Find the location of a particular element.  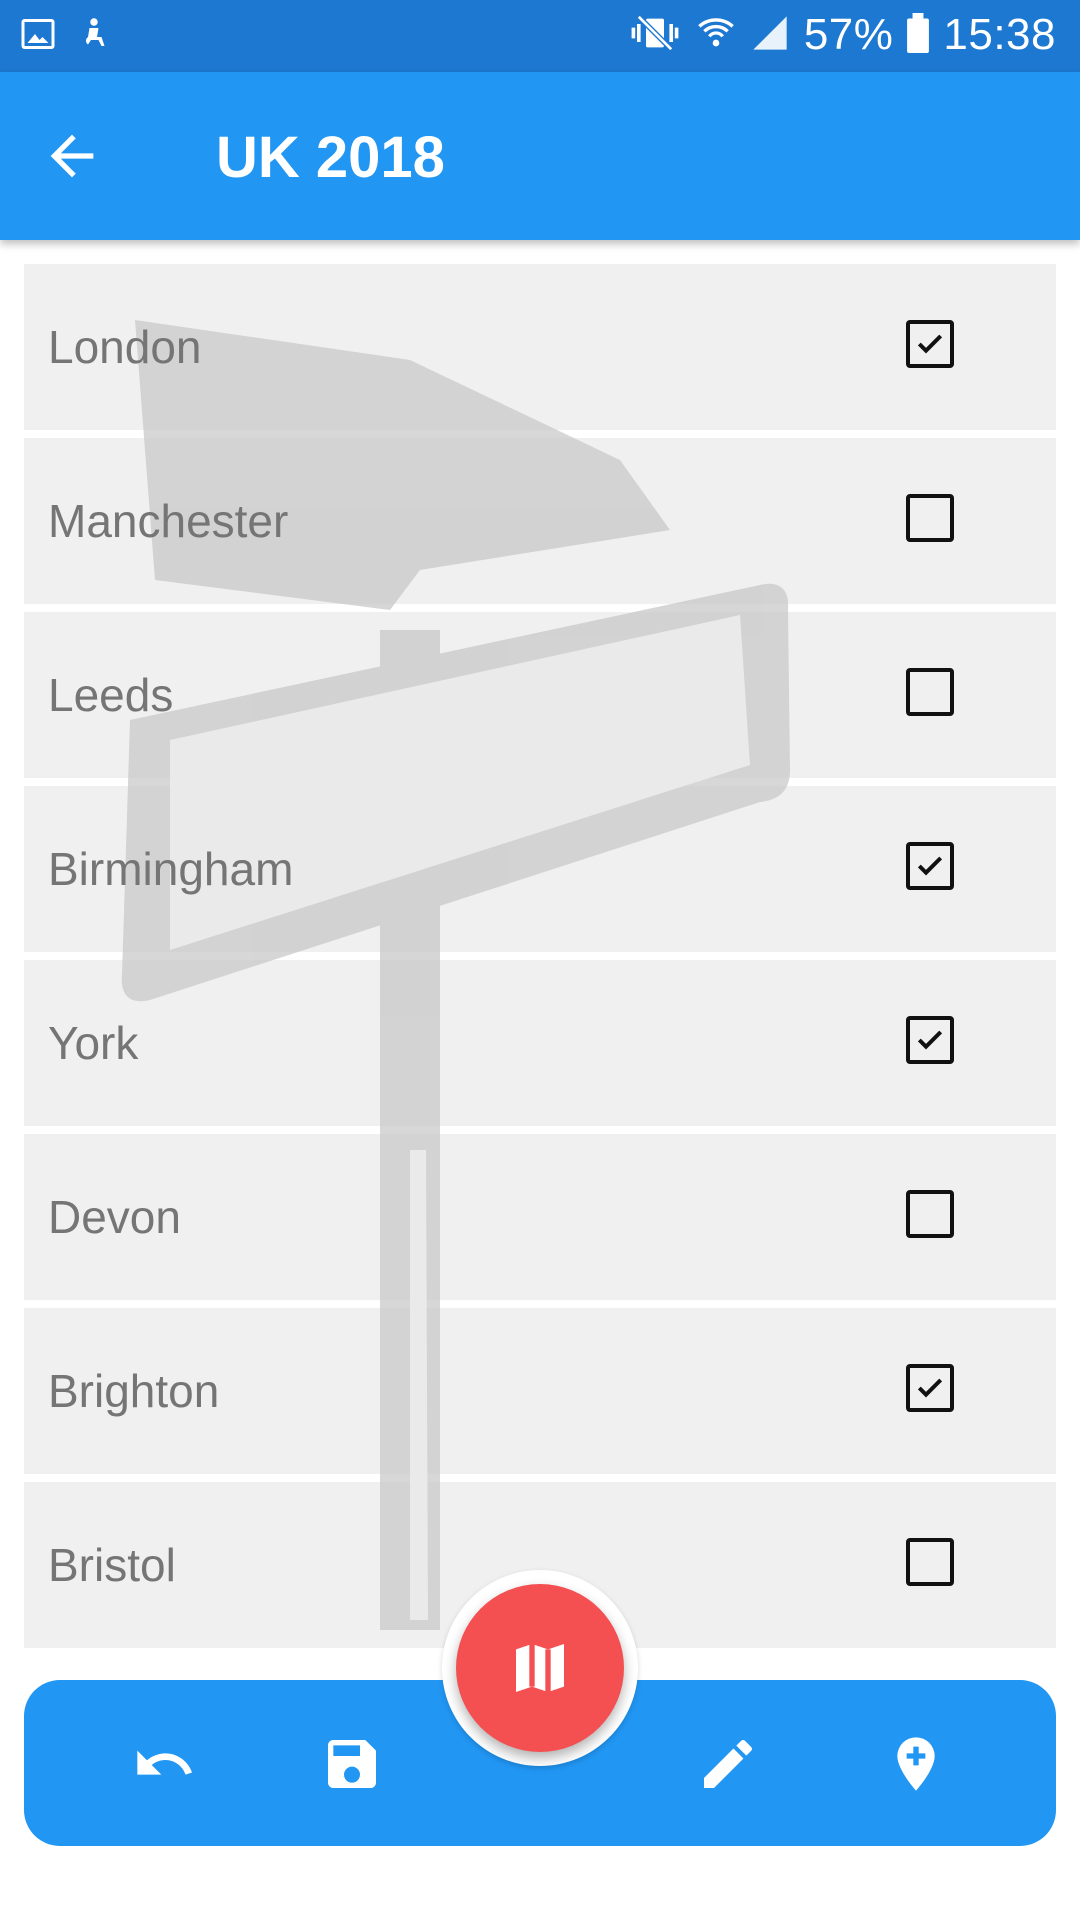

undo-button is located at coordinates (164, 1764).